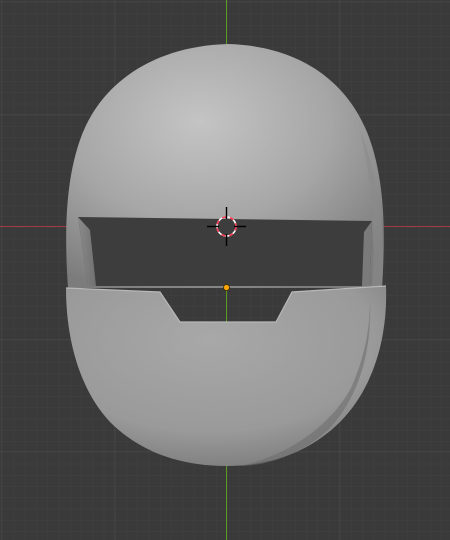  Describe the element at coordinates (225, 251) in the screenshot. I see `visor-opening` at that location.